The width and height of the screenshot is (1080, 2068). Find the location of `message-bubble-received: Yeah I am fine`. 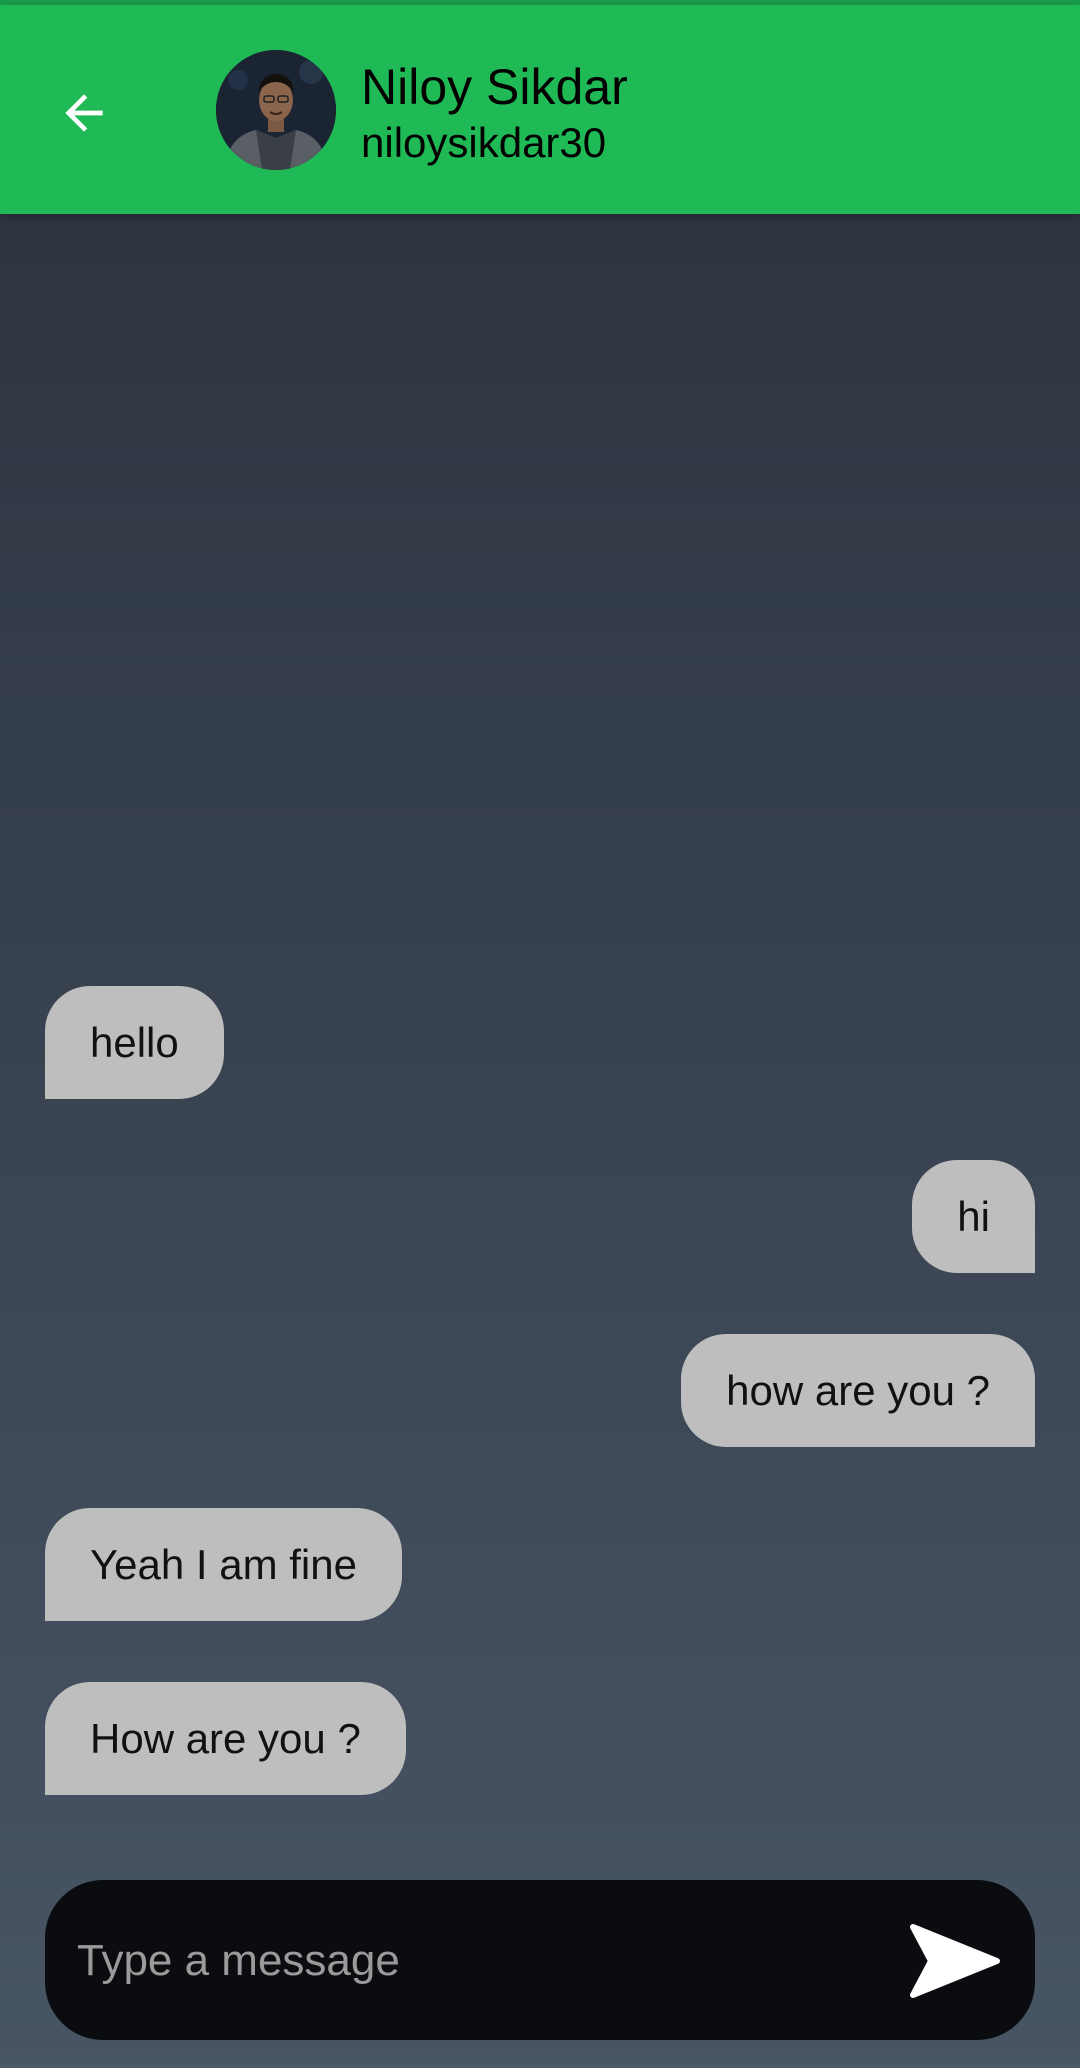

message-bubble-received: Yeah I am fine is located at coordinates (223, 1564).